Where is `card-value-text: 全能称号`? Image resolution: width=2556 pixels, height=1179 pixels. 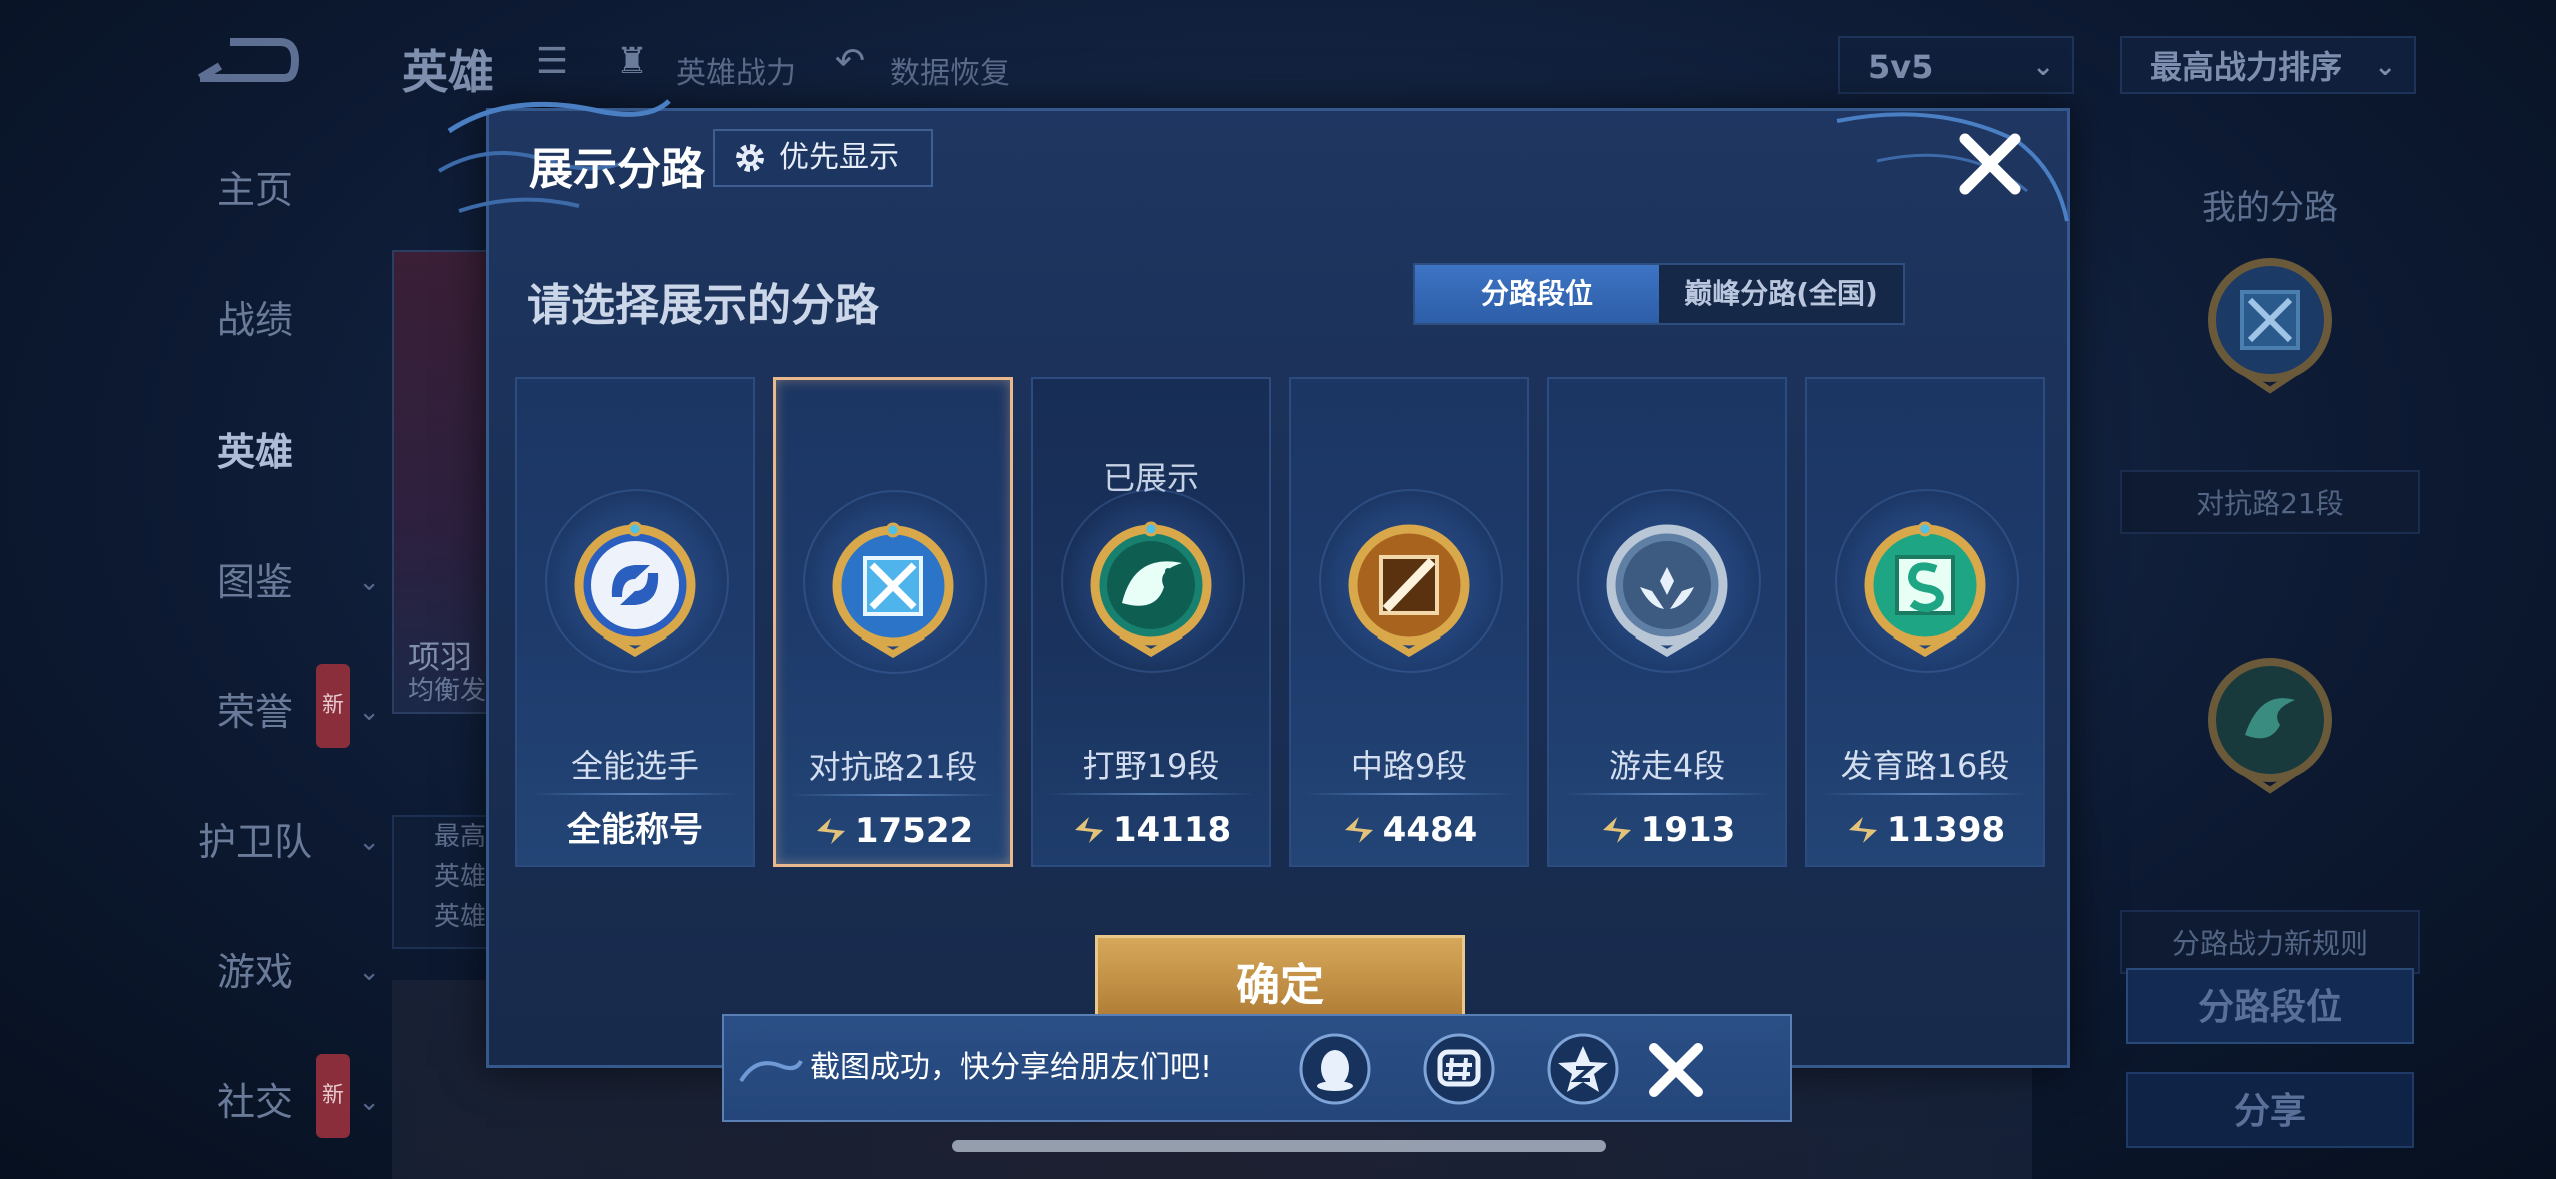
card-value-text: 全能称号 is located at coordinates (635, 830).